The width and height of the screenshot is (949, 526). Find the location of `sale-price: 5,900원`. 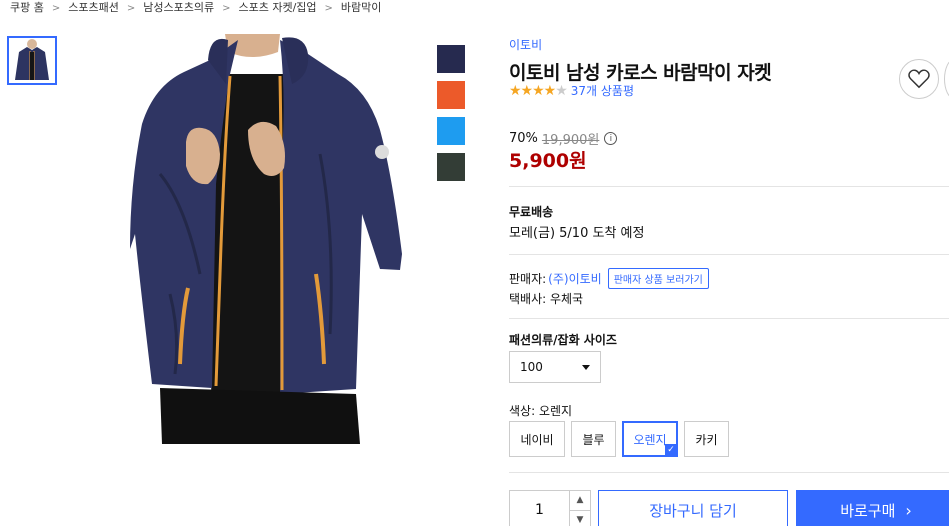

sale-price: 5,900원 is located at coordinates (548, 161).